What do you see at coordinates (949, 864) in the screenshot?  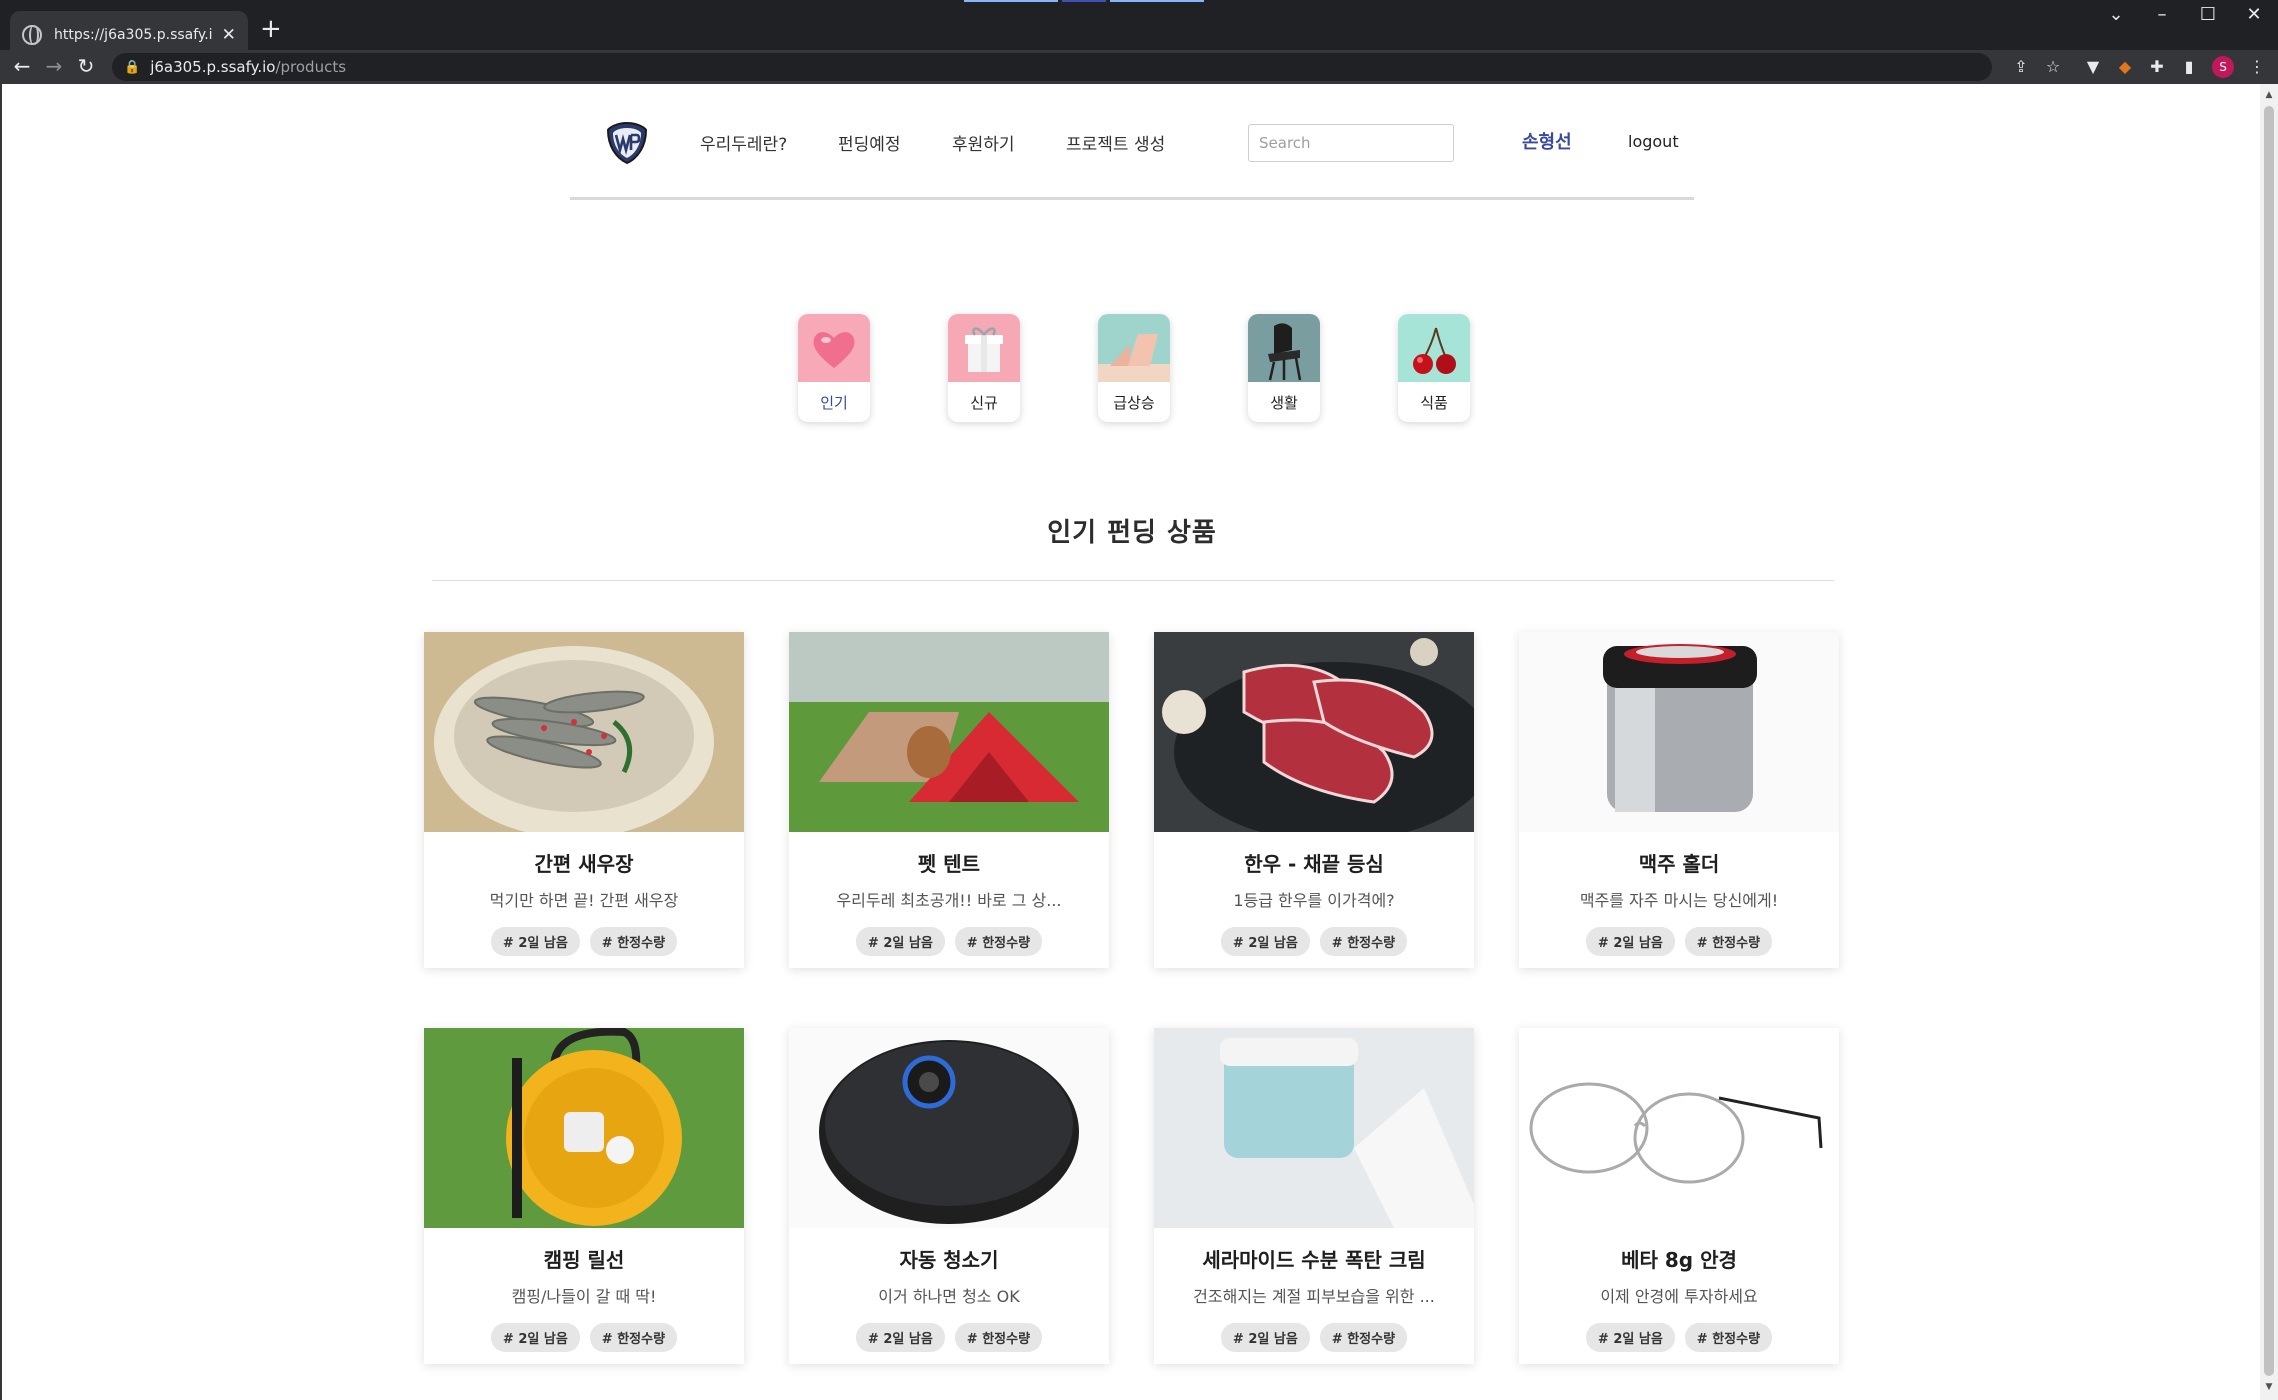 I see `product-title: 펫 텐트` at bounding box center [949, 864].